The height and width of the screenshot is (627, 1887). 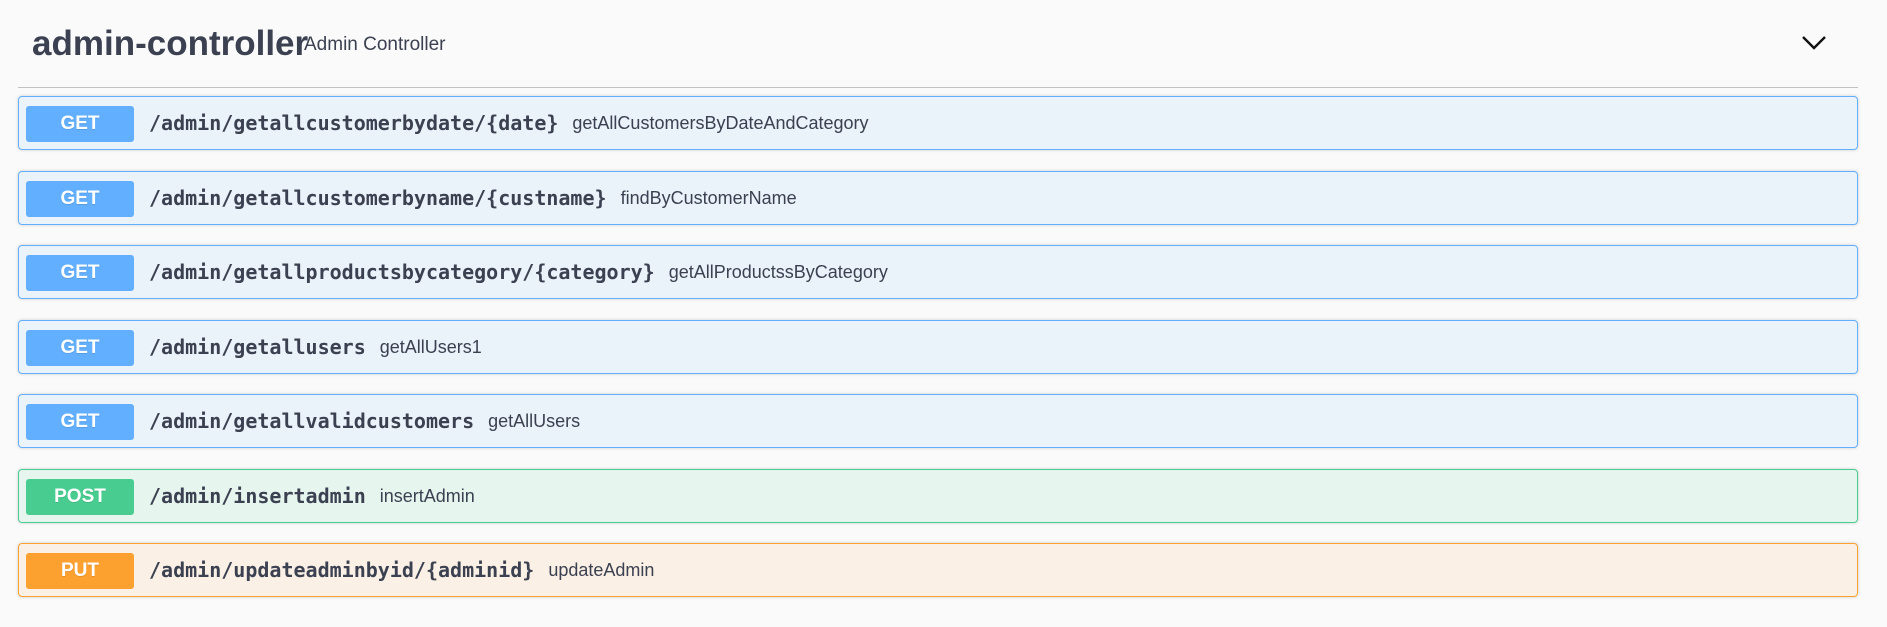 I want to click on operation-path: /admin/insertadmin, so click(x=257, y=496).